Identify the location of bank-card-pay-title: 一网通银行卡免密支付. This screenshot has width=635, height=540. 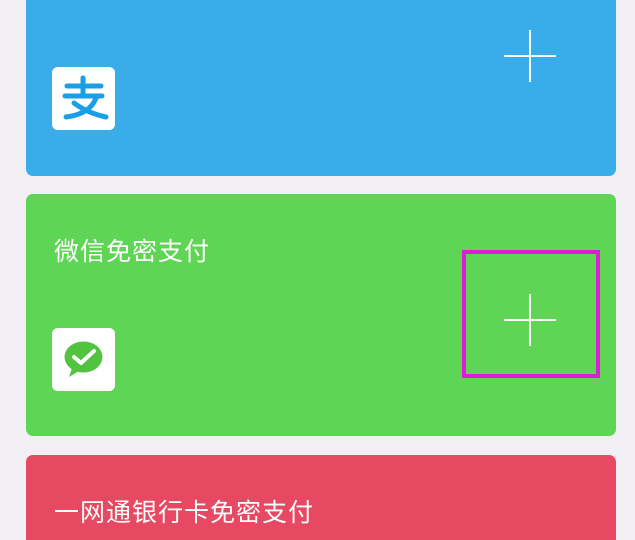
(184, 512).